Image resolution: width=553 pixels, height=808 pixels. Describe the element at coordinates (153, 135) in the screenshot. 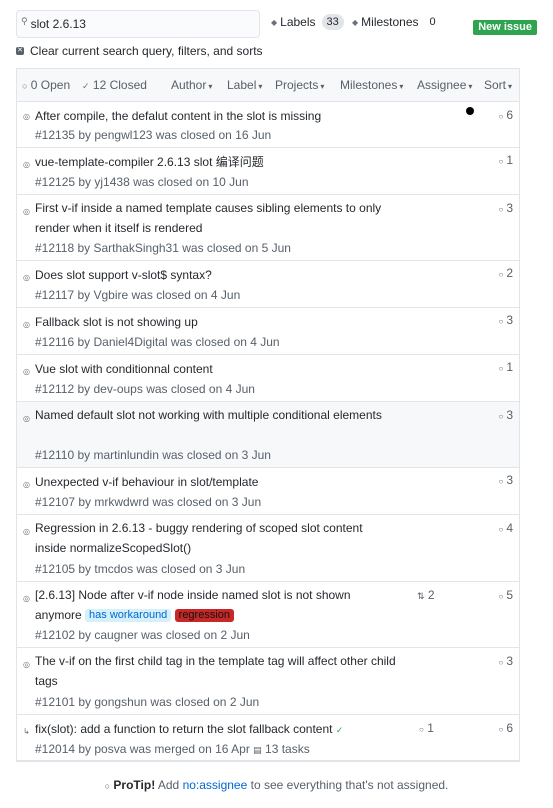

I see `issue-meta: #12135 by pengwl123 was closed on 16 Jun` at that location.